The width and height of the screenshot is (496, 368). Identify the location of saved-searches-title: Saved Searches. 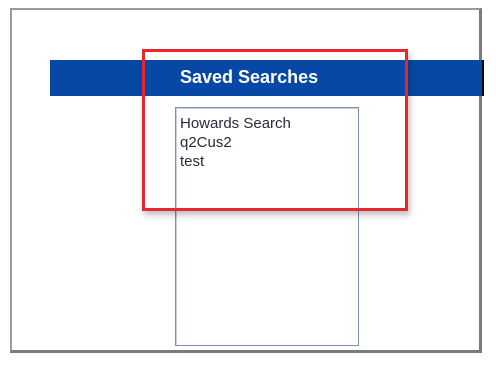
(249, 77).